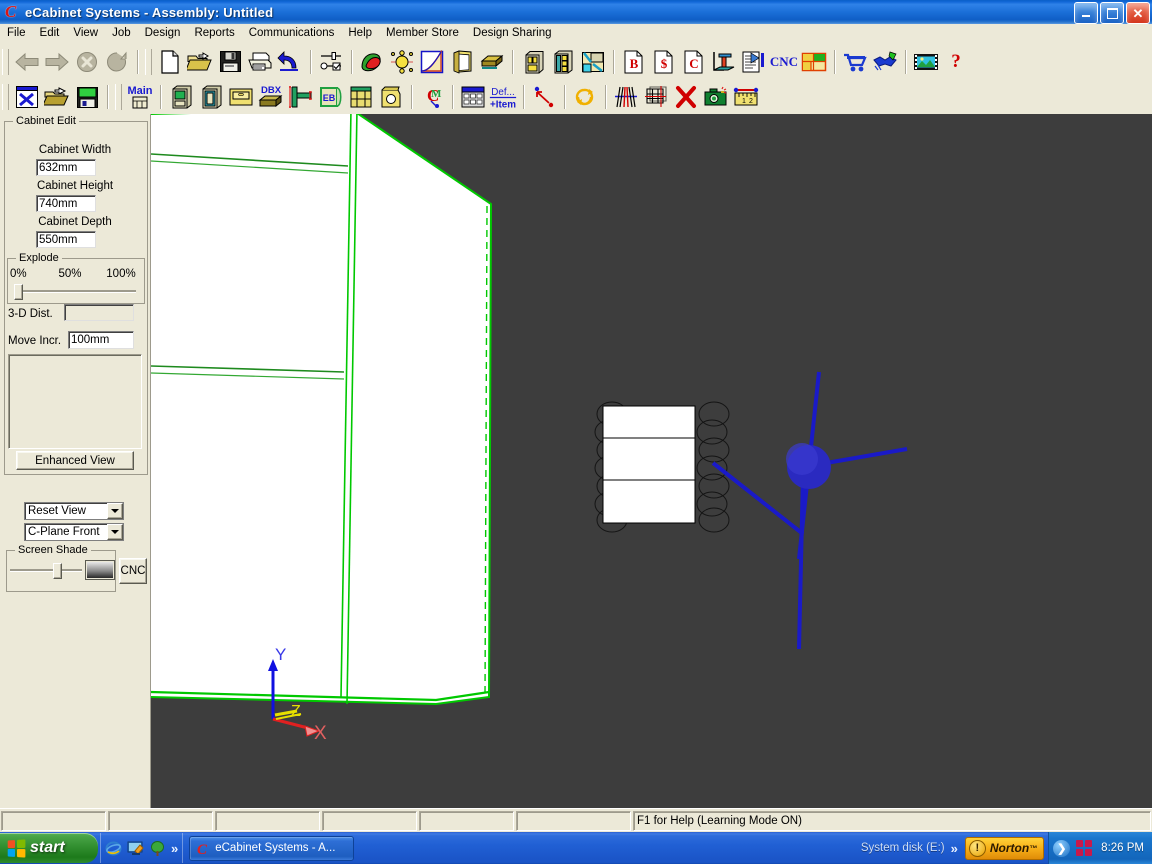 This screenshot has width=1152, height=864. What do you see at coordinates (170, 62) in the screenshot?
I see `new-document-icon` at bounding box center [170, 62].